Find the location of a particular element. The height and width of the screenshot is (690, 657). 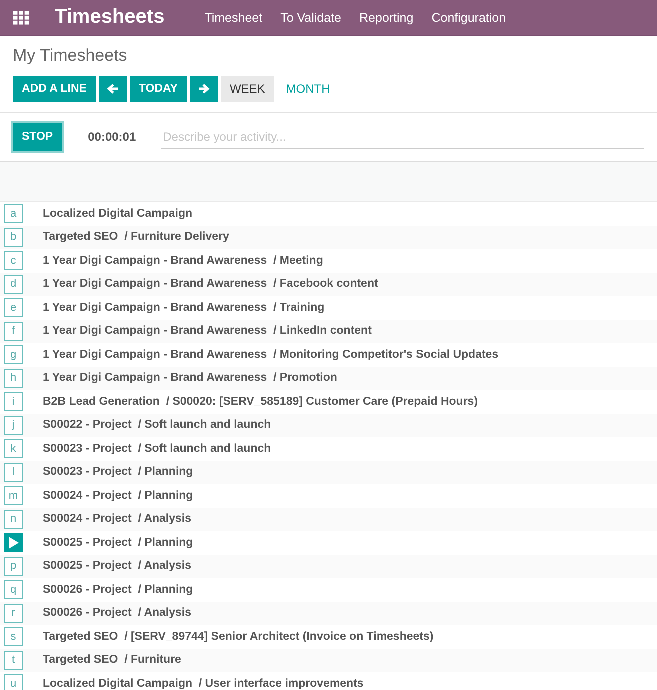

row-label: Localized Digital Campaign is located at coordinates (118, 214).